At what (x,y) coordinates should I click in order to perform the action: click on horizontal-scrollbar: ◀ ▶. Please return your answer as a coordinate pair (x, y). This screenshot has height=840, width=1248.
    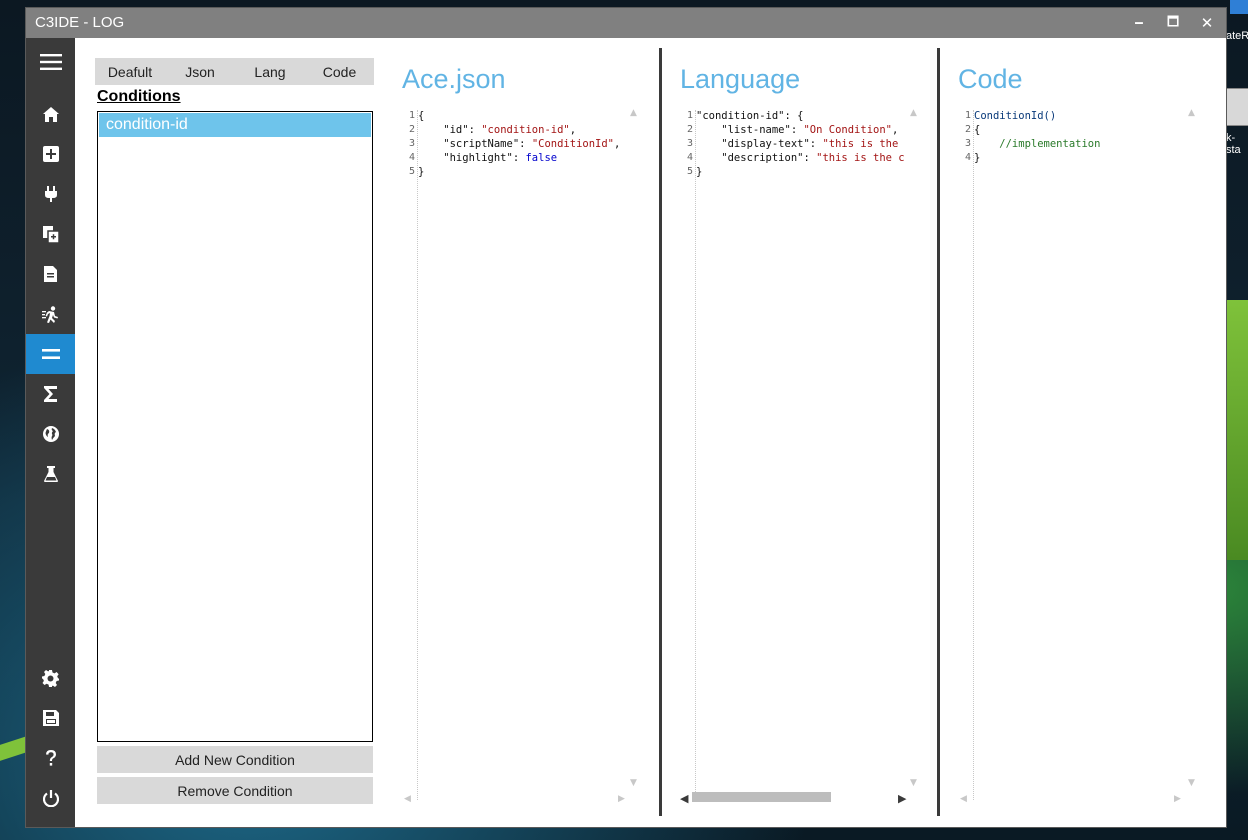
    Looking at the image, I should click on (795, 797).